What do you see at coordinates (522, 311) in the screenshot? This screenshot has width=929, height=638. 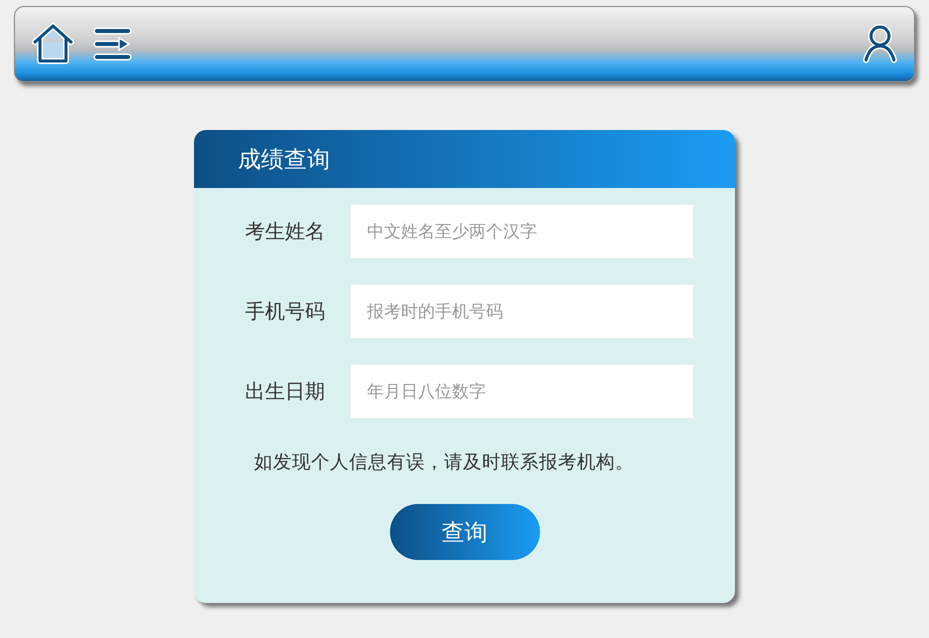 I see `input-field: 报考时的手机号码` at bounding box center [522, 311].